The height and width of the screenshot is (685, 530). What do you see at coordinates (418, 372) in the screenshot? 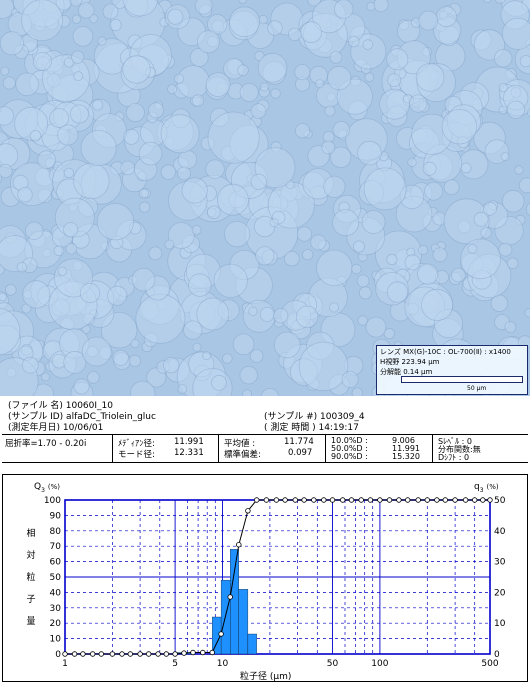
I see `resolution-value: 0.14 μm` at bounding box center [418, 372].